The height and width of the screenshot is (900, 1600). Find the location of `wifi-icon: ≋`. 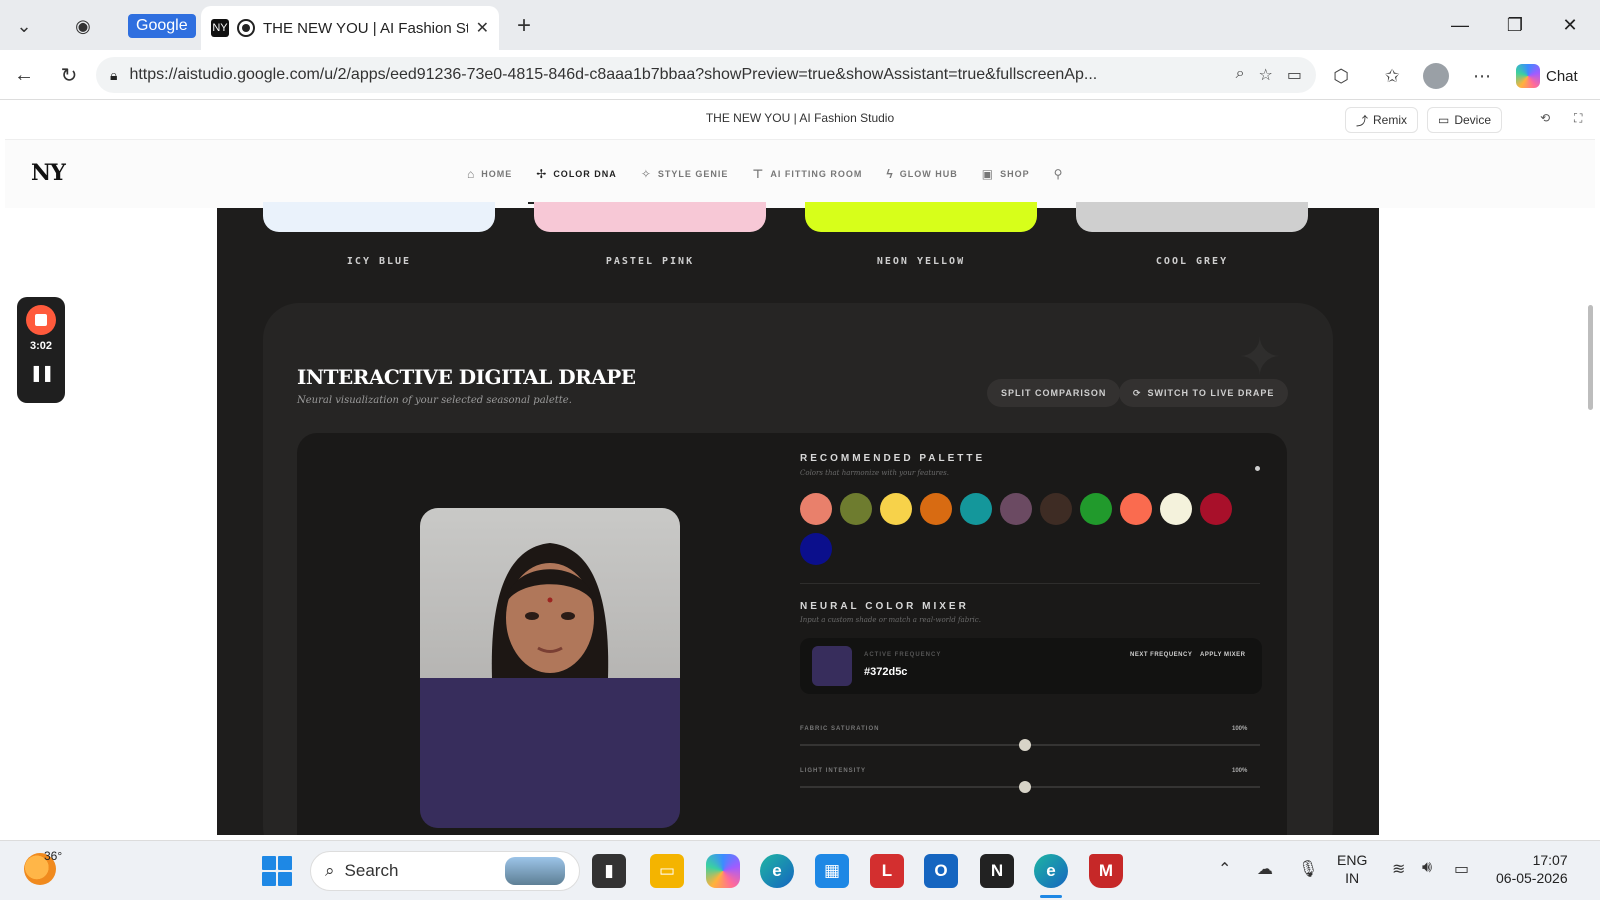

wifi-icon: ≋ is located at coordinates (1398, 869).